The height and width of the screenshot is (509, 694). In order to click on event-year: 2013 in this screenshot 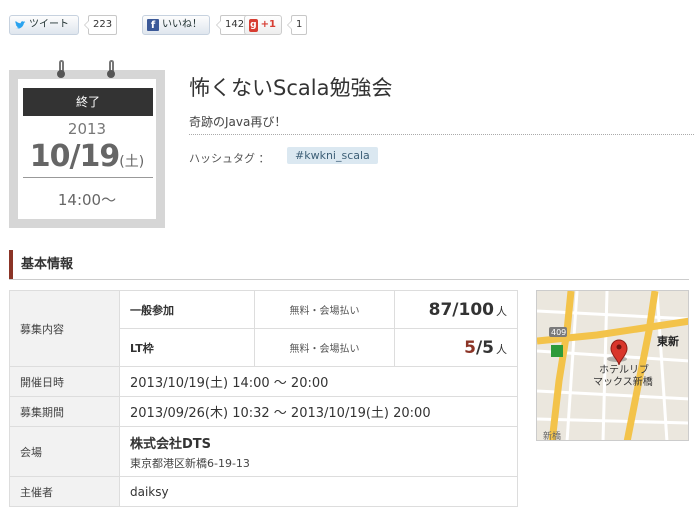, I will do `click(87, 129)`.